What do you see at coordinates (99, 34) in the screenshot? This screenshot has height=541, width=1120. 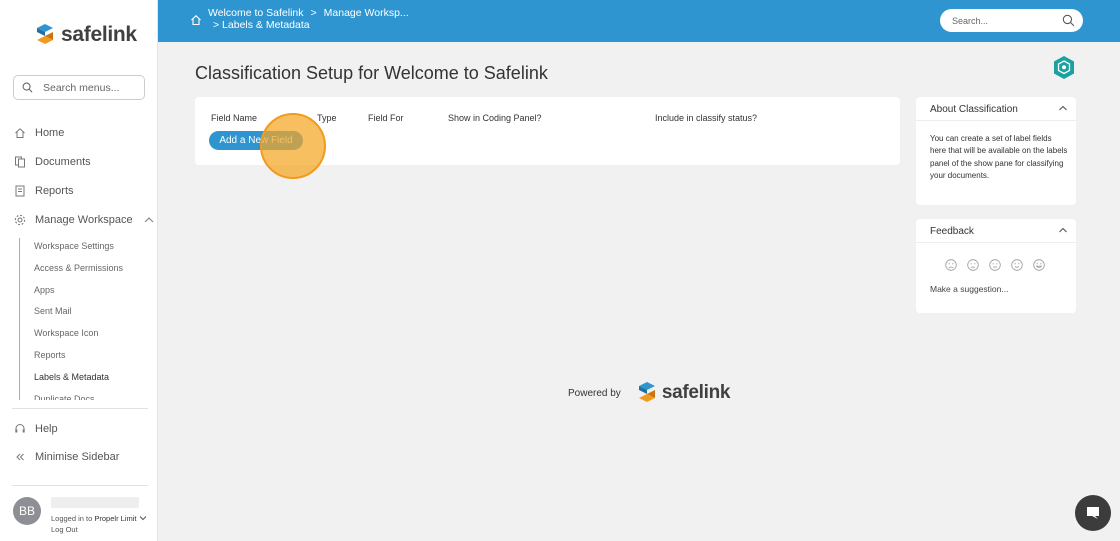 I see `logo-text: safelink` at bounding box center [99, 34].